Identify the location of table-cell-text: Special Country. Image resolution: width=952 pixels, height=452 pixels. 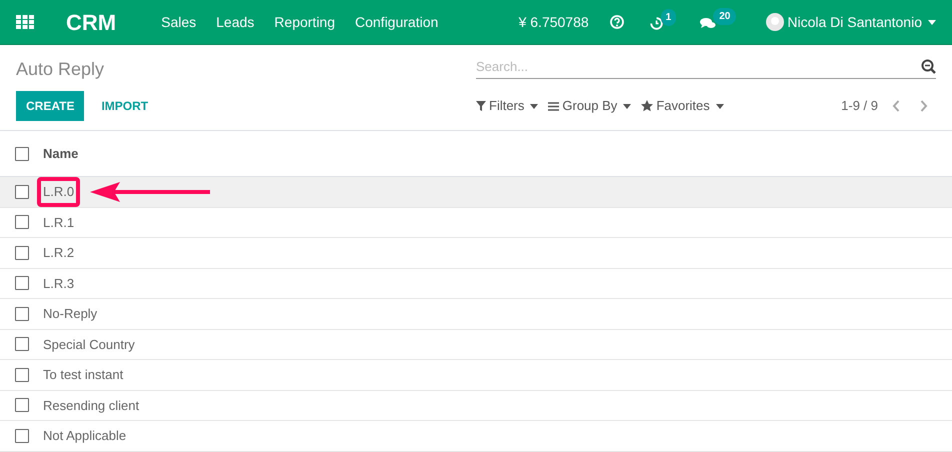
(89, 345).